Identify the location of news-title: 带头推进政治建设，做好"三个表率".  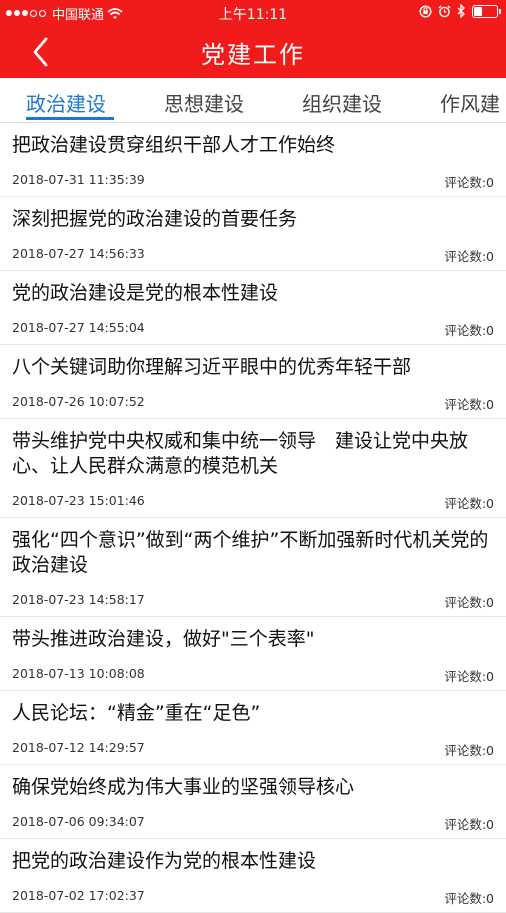
(163, 639).